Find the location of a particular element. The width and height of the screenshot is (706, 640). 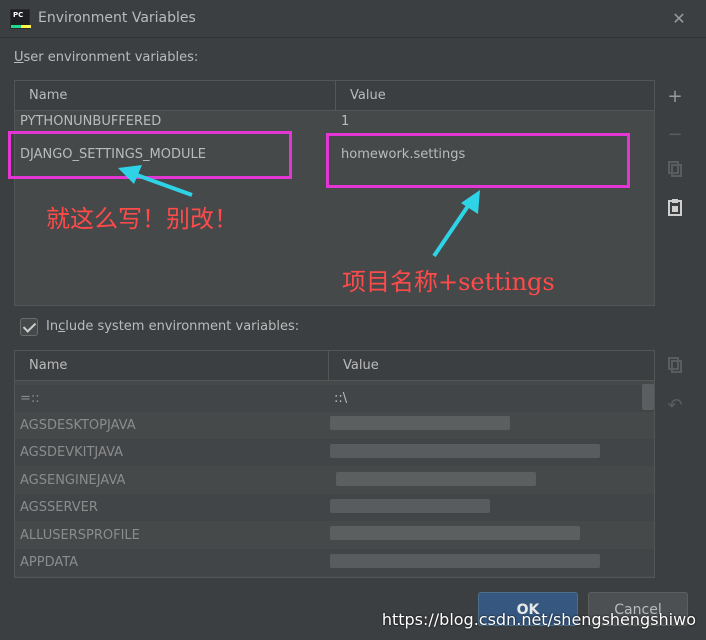

env-value-cell: 1 is located at coordinates (486, 122).